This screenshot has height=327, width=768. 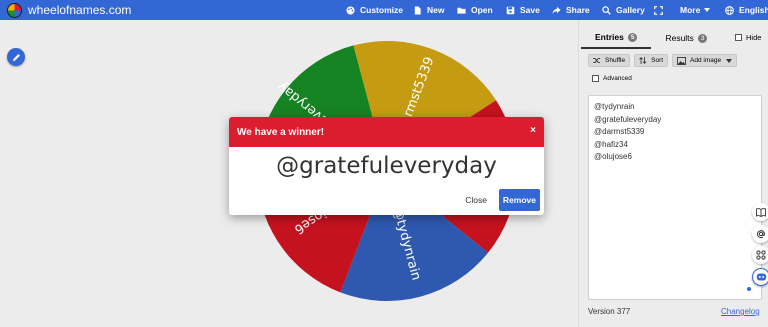 What do you see at coordinates (350, 10) in the screenshot?
I see `palette-icon` at bounding box center [350, 10].